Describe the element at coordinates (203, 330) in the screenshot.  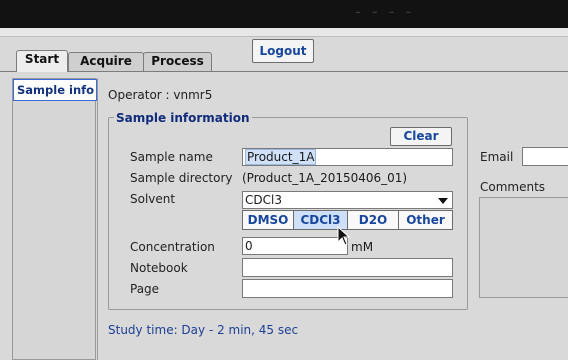
I see `study-time-label: Study time: Day - 2 min, 45 sec` at that location.